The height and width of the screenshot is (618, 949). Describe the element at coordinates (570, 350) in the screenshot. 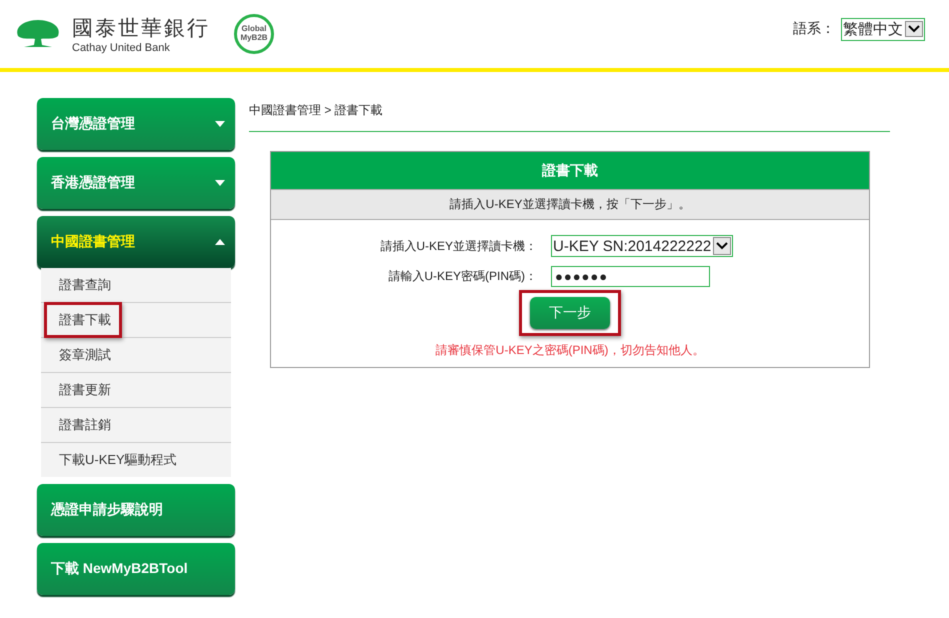

I see `warning-text: 請審慎保管U-KEY之密碼(PIN碼)，切勿告知他人。` at that location.